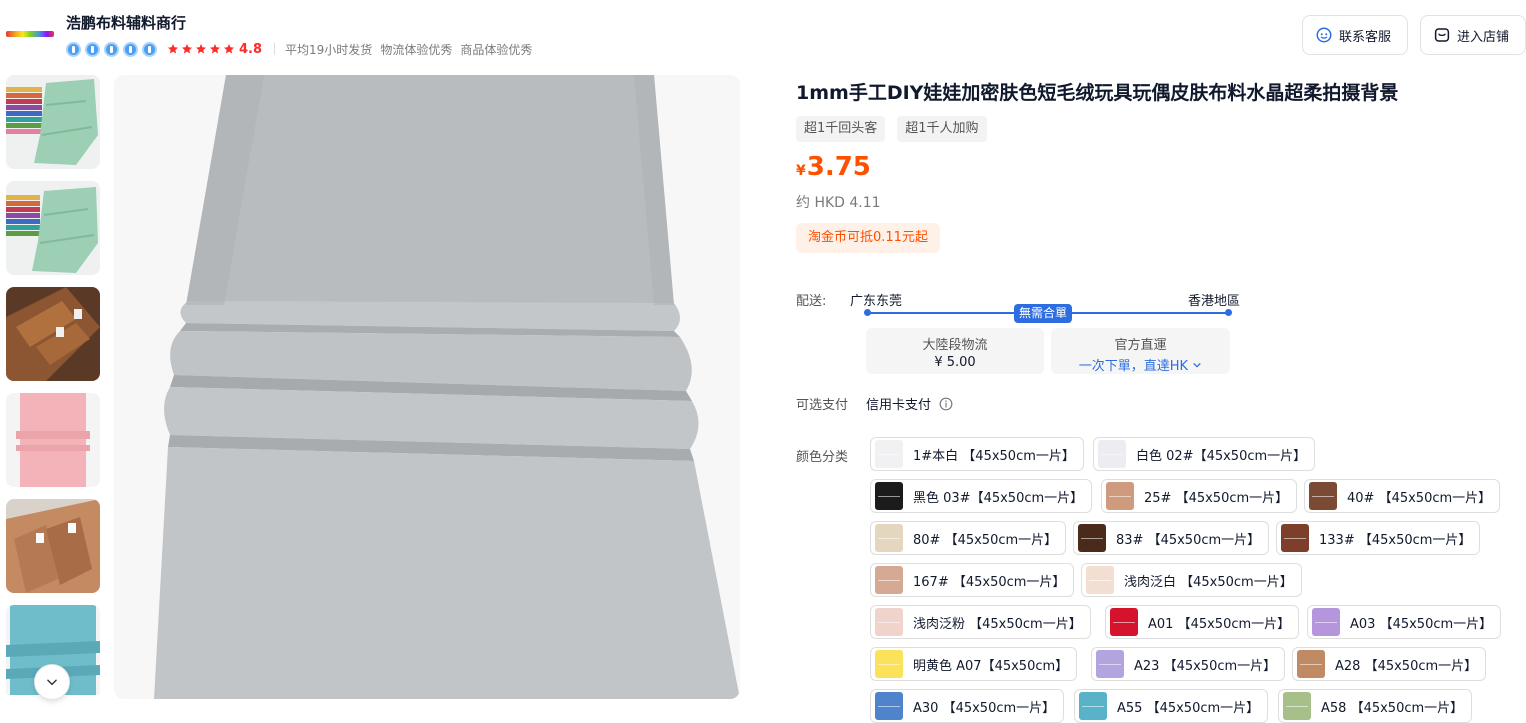 The image size is (1526, 723). I want to click on color-option-label: 133# 【45x50cm一片】, so click(1395, 540).